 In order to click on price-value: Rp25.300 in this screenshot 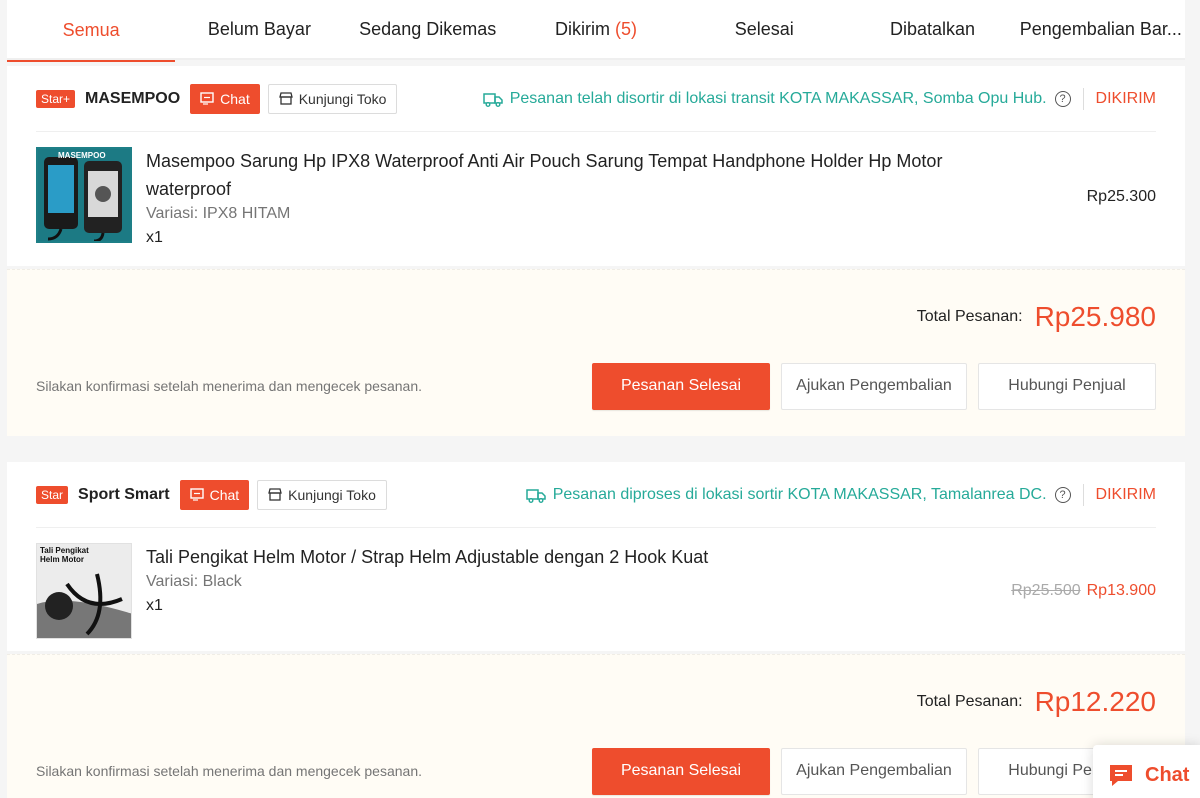, I will do `click(1121, 196)`.